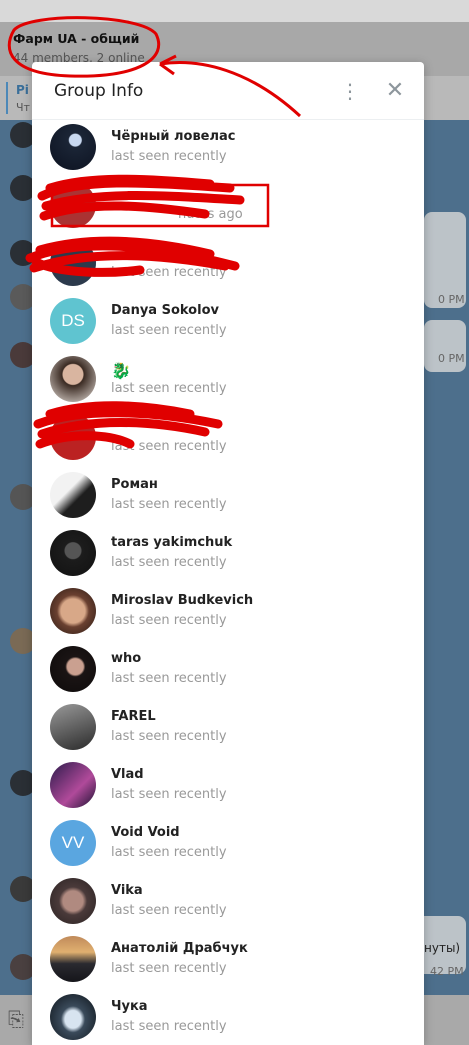  What do you see at coordinates (447, 971) in the screenshot?
I see `message-time: 42 PM` at bounding box center [447, 971].